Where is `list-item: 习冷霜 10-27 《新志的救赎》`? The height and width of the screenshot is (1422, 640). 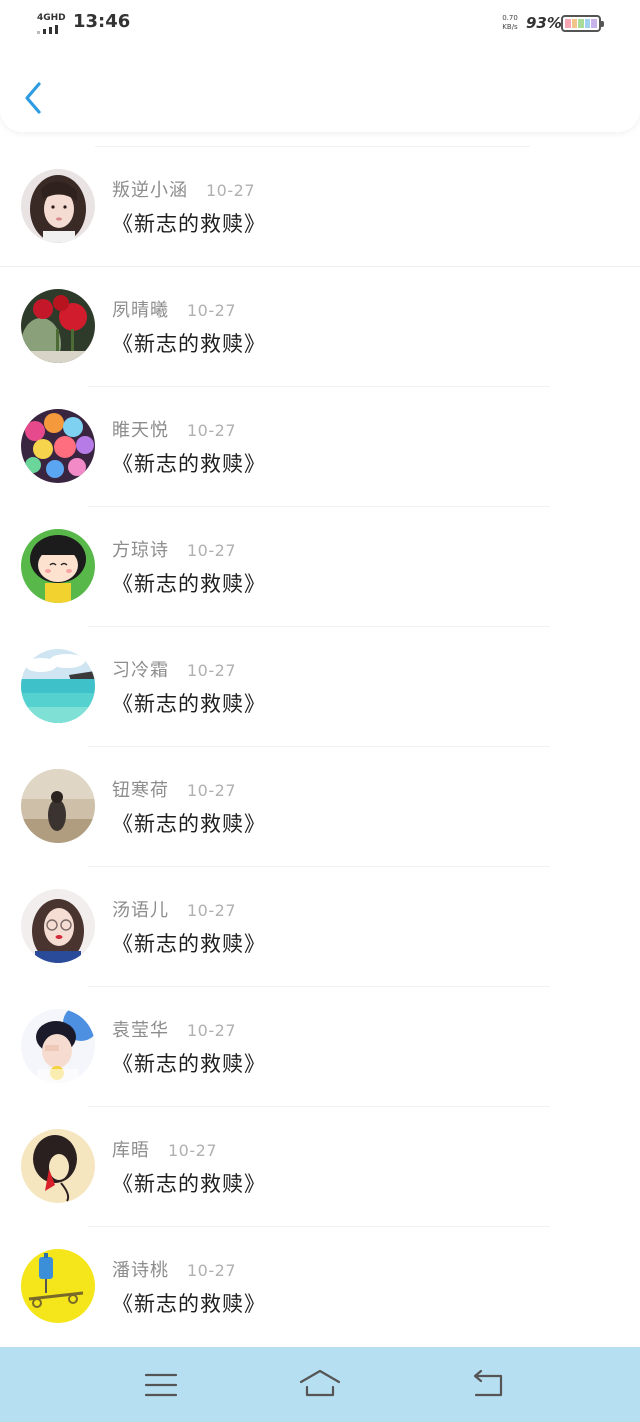
list-item: 习冷霜 10-27 《新志的救赎》 is located at coordinates (320, 686).